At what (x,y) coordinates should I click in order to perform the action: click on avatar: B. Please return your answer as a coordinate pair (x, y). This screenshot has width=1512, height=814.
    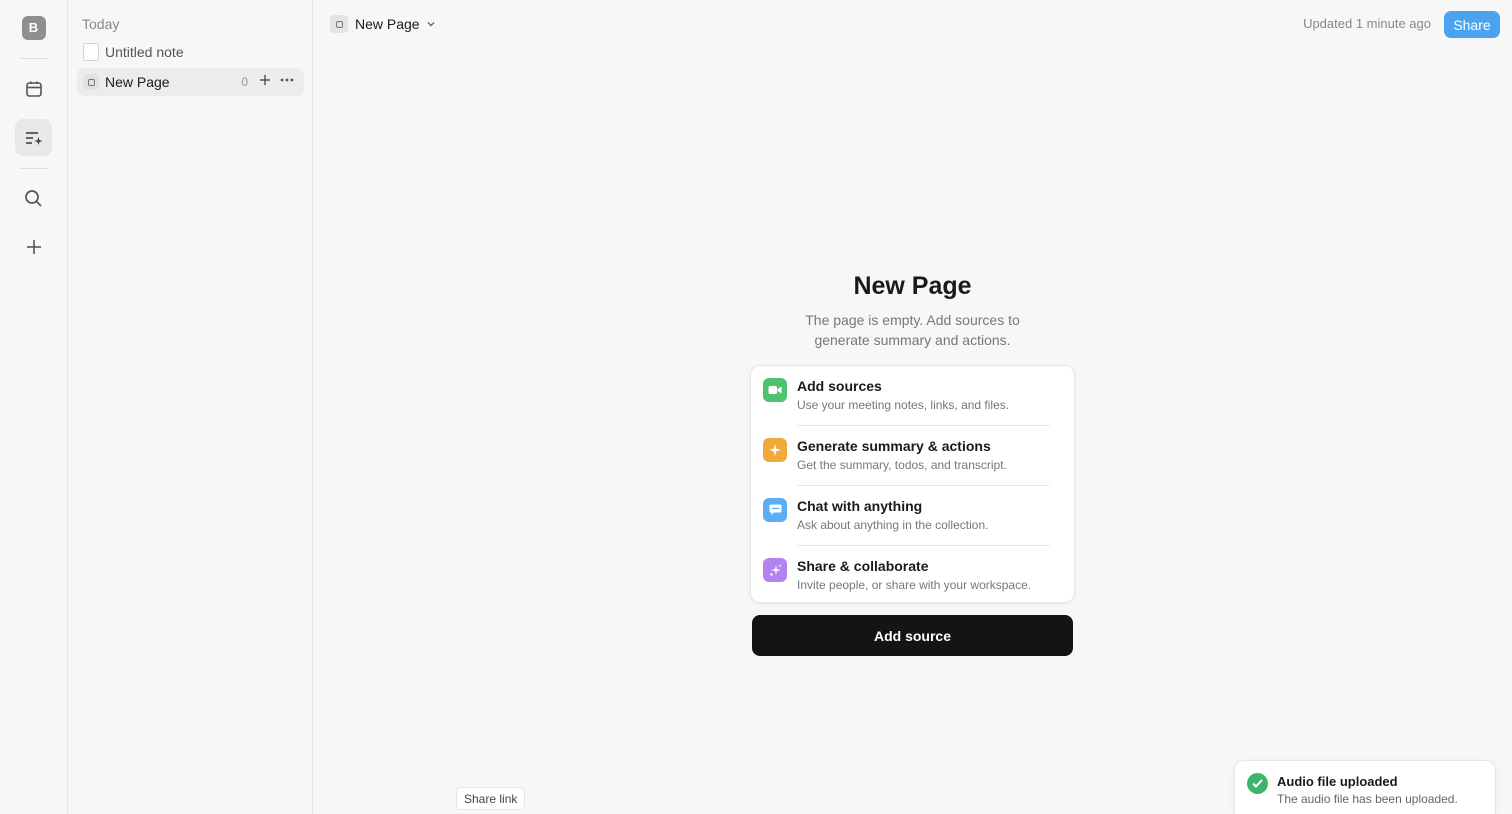
    Looking at the image, I should click on (33, 27).